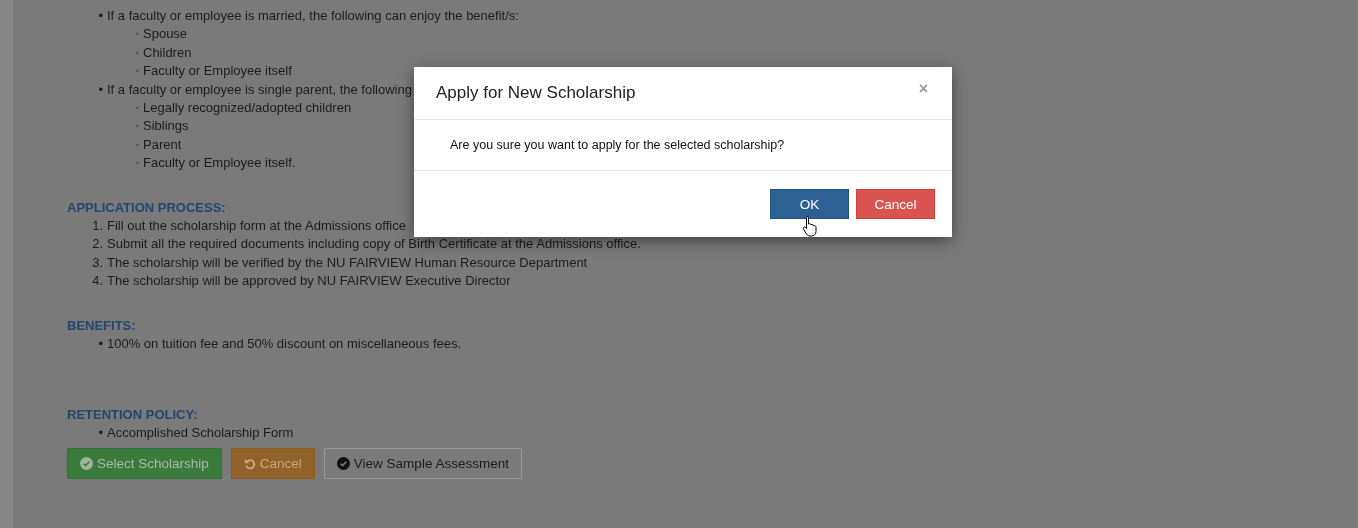 Image resolution: width=1358 pixels, height=528 pixels. Describe the element at coordinates (923, 89) in the screenshot. I see `close-button: ×` at that location.